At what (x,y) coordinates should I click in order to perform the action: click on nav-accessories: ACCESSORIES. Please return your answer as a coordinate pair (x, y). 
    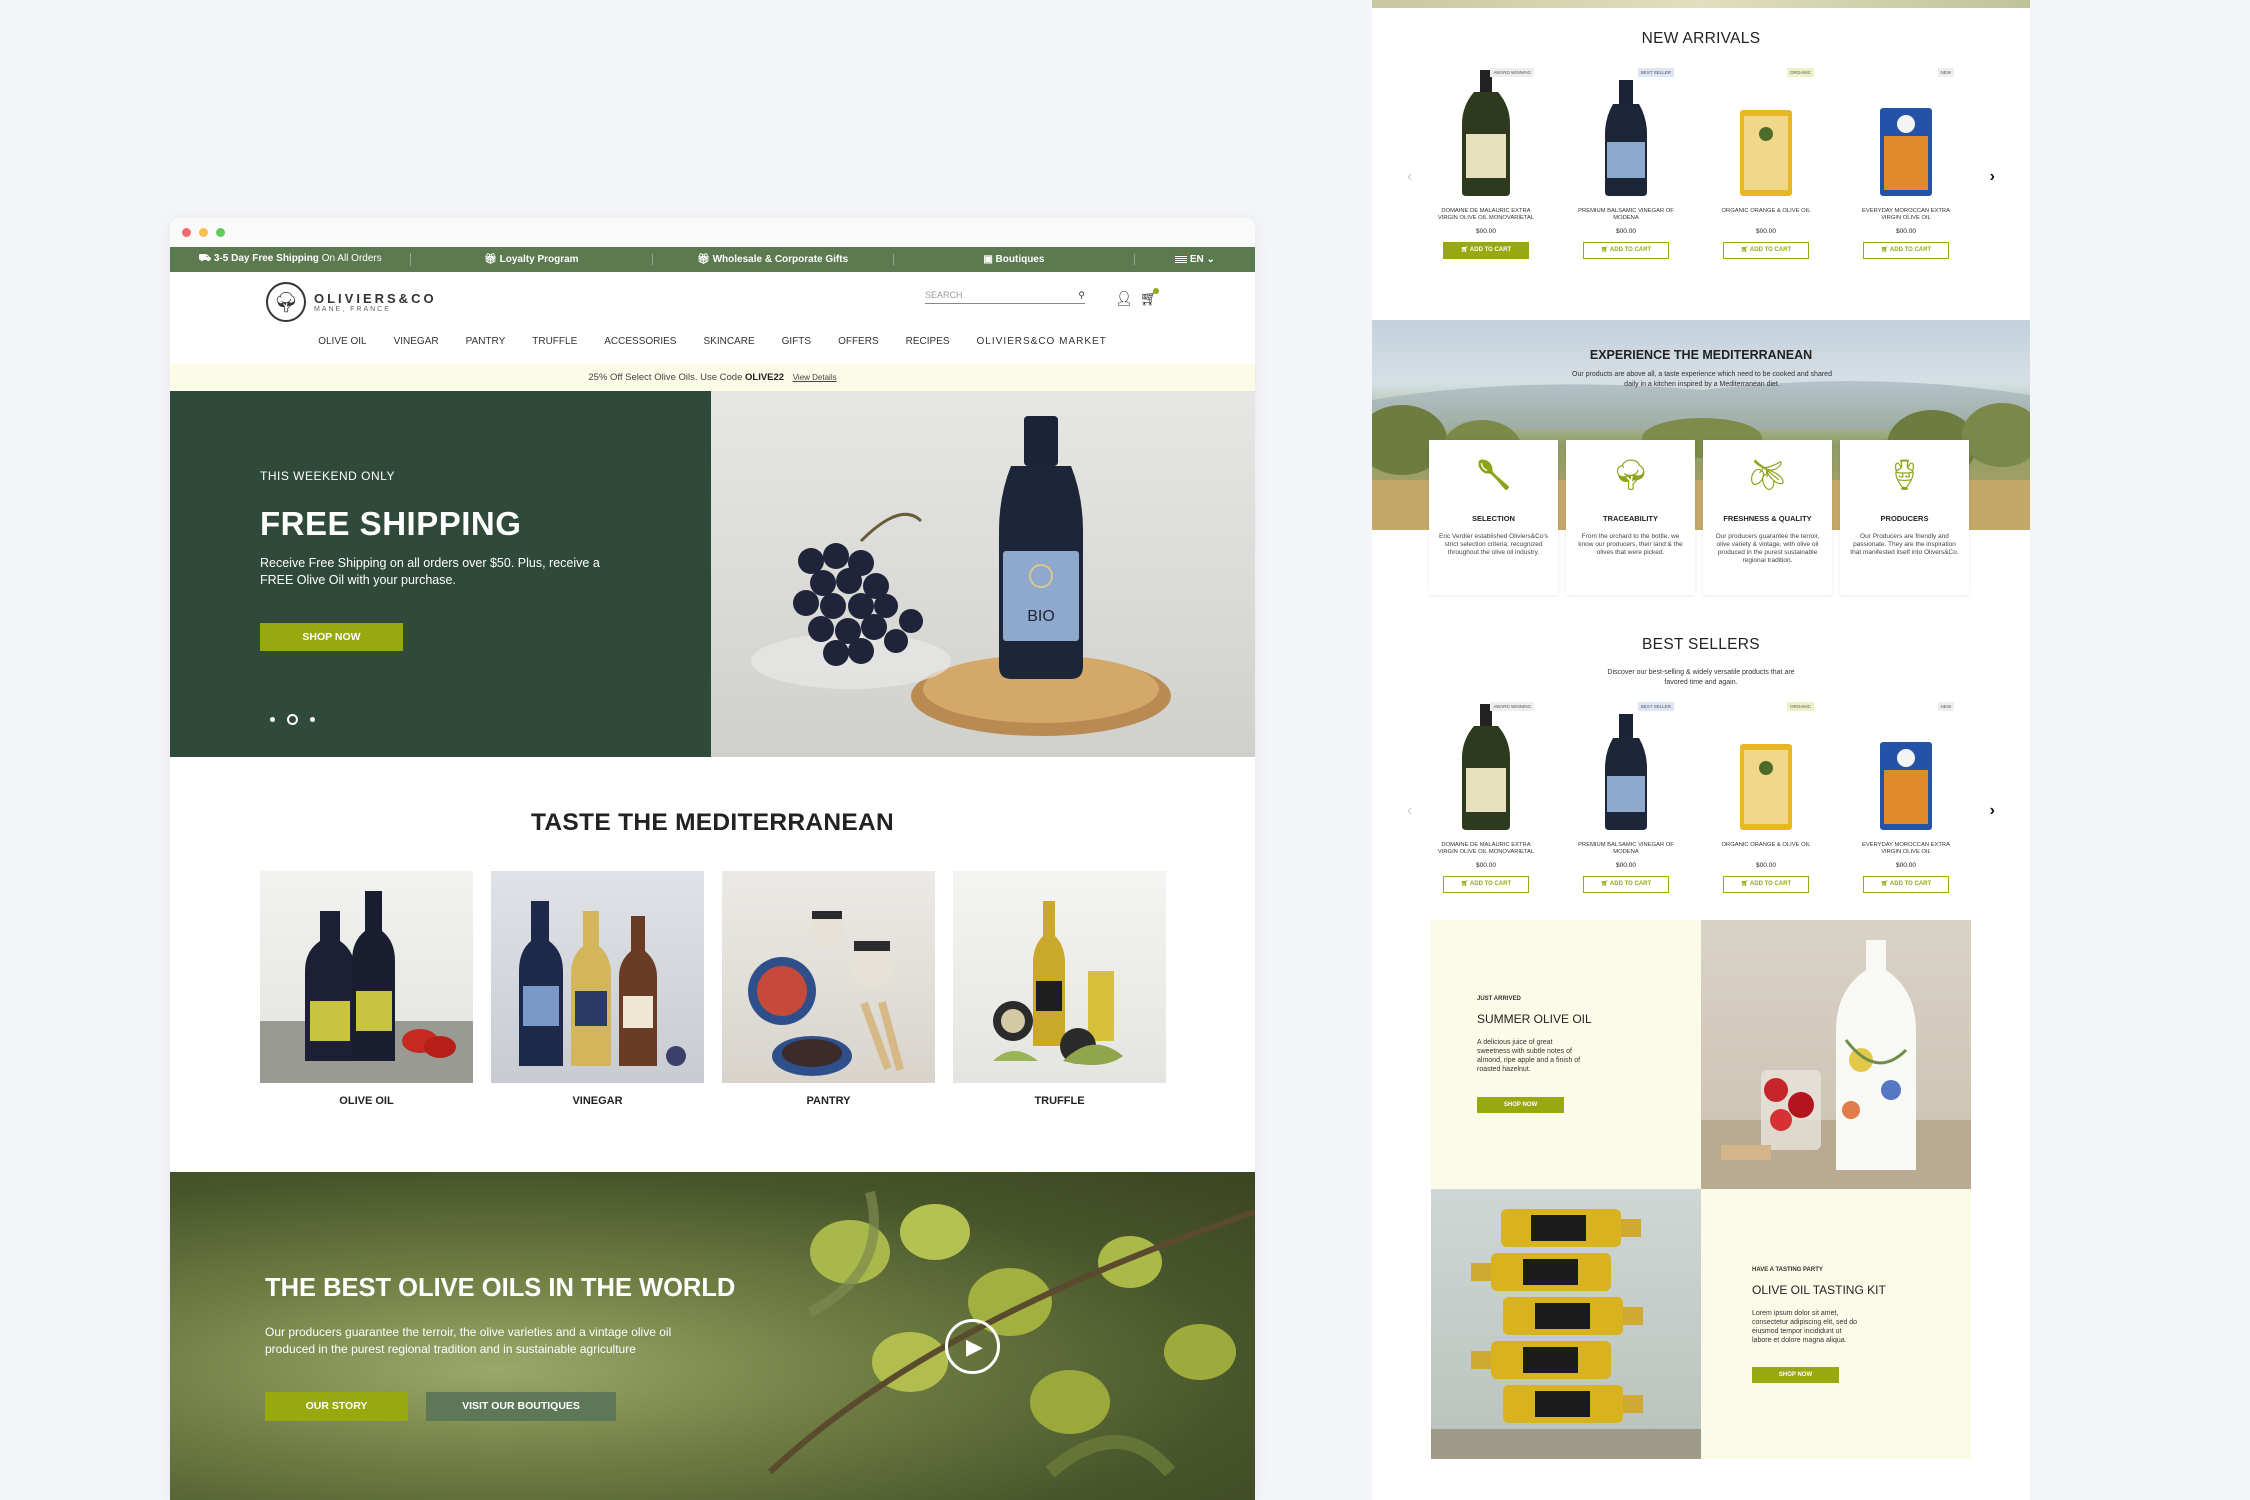
    Looking at the image, I should click on (640, 350).